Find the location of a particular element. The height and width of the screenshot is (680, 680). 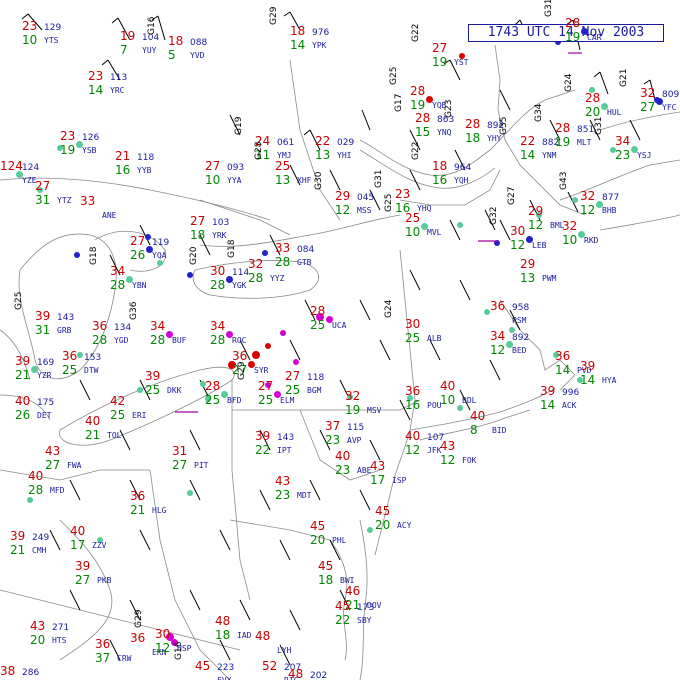

dewpoint-label: 31 is located at coordinates (43, 330).